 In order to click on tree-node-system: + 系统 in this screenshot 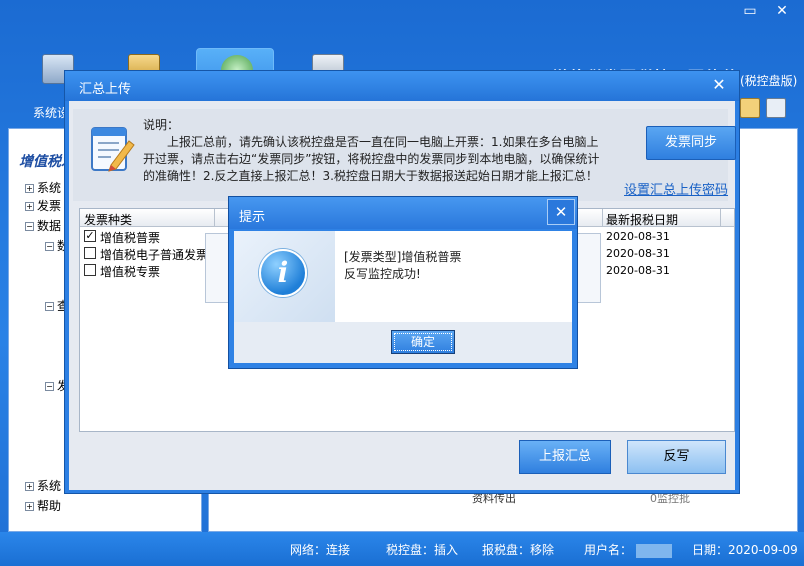, I will do `click(43, 187)`.